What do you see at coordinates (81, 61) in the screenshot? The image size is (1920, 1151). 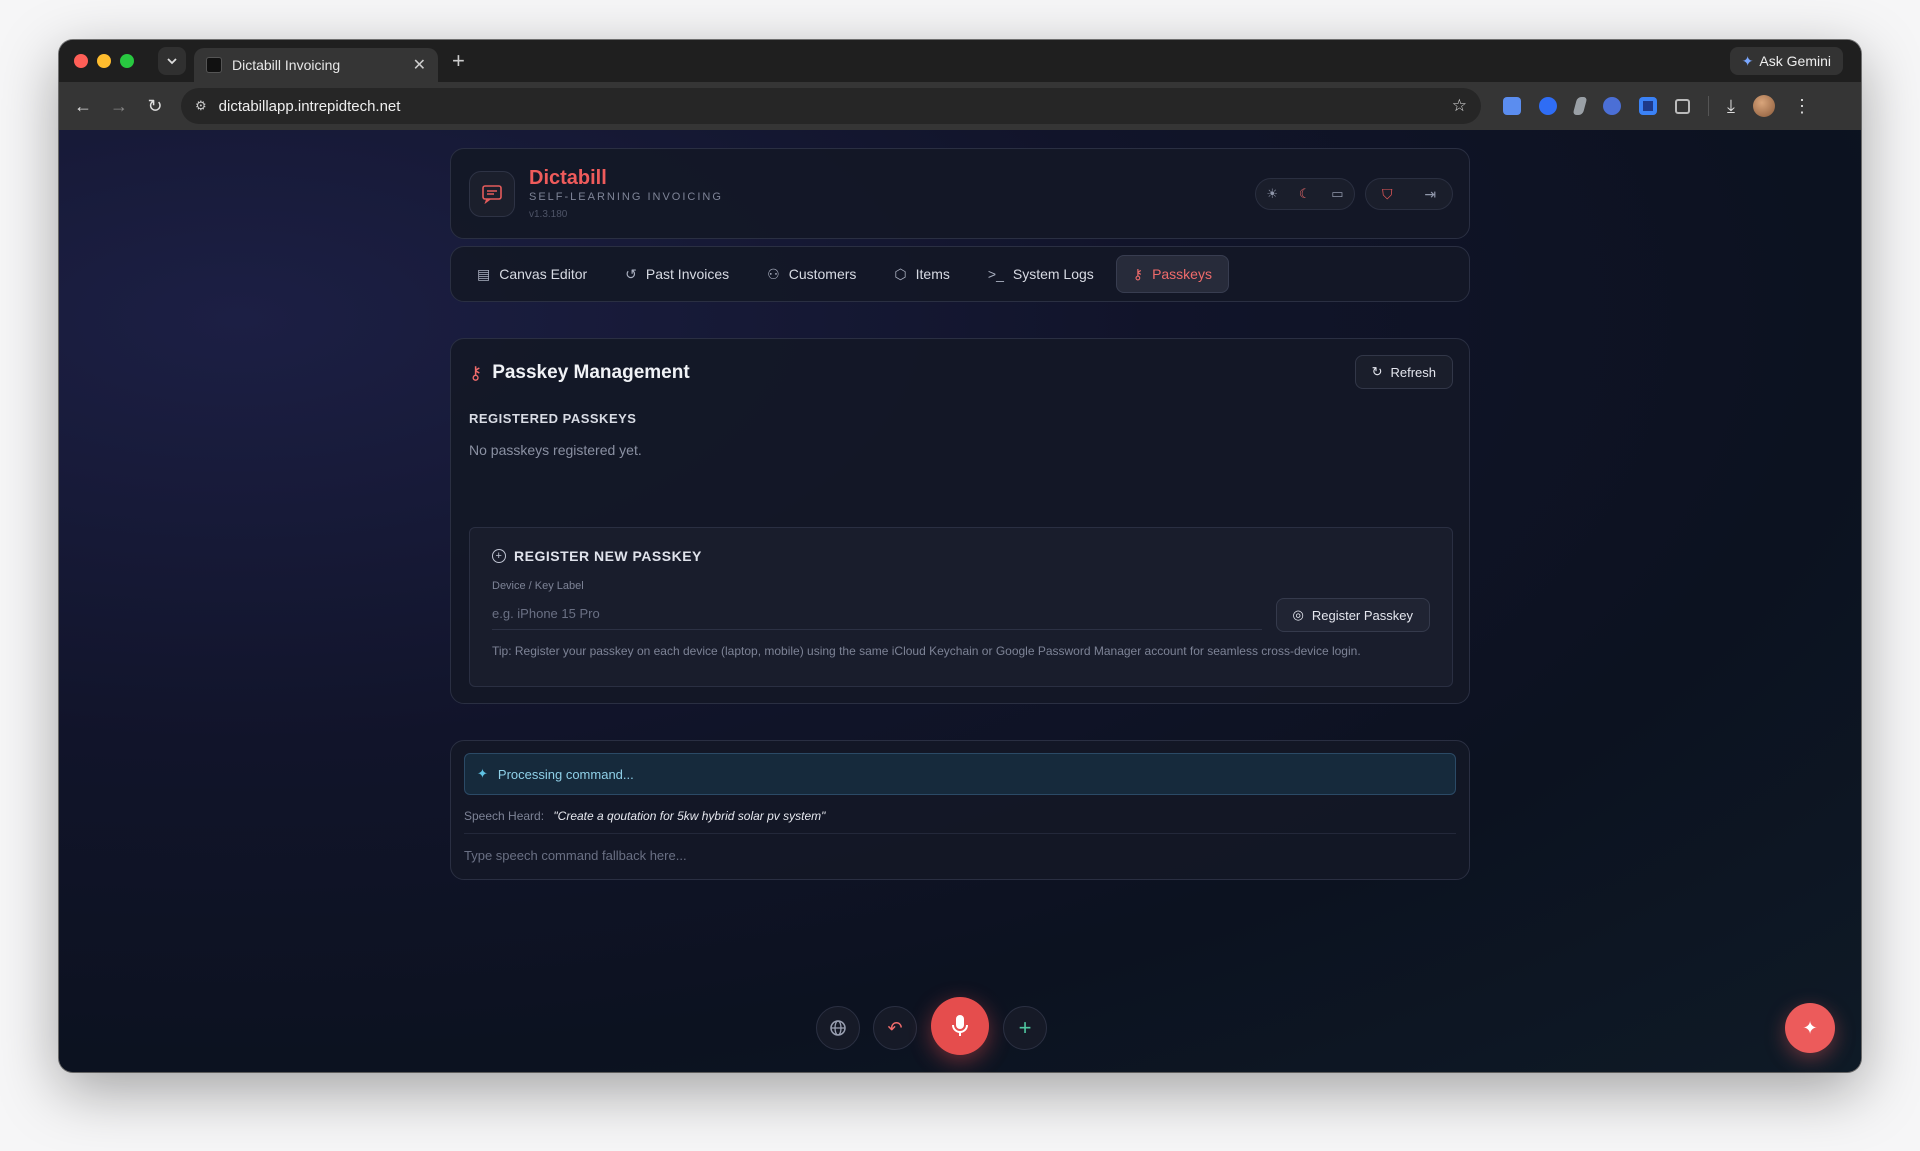 I see `close-window-button` at bounding box center [81, 61].